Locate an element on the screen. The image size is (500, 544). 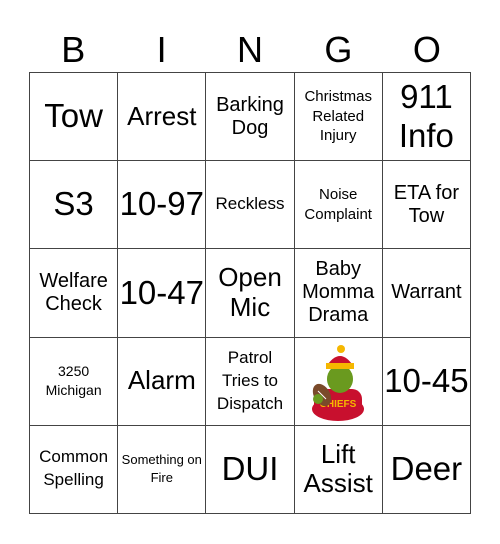
header-letter-g: G is located at coordinates (338, 49).